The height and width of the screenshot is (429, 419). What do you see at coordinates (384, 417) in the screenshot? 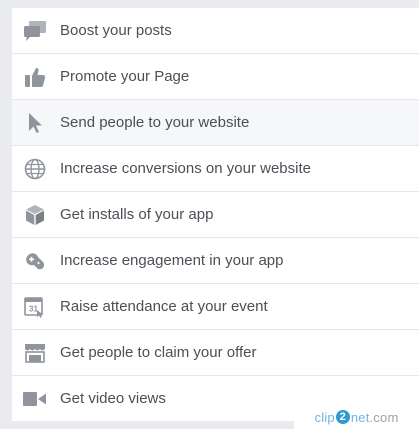
I see `watermark-suffix: .com` at bounding box center [384, 417].